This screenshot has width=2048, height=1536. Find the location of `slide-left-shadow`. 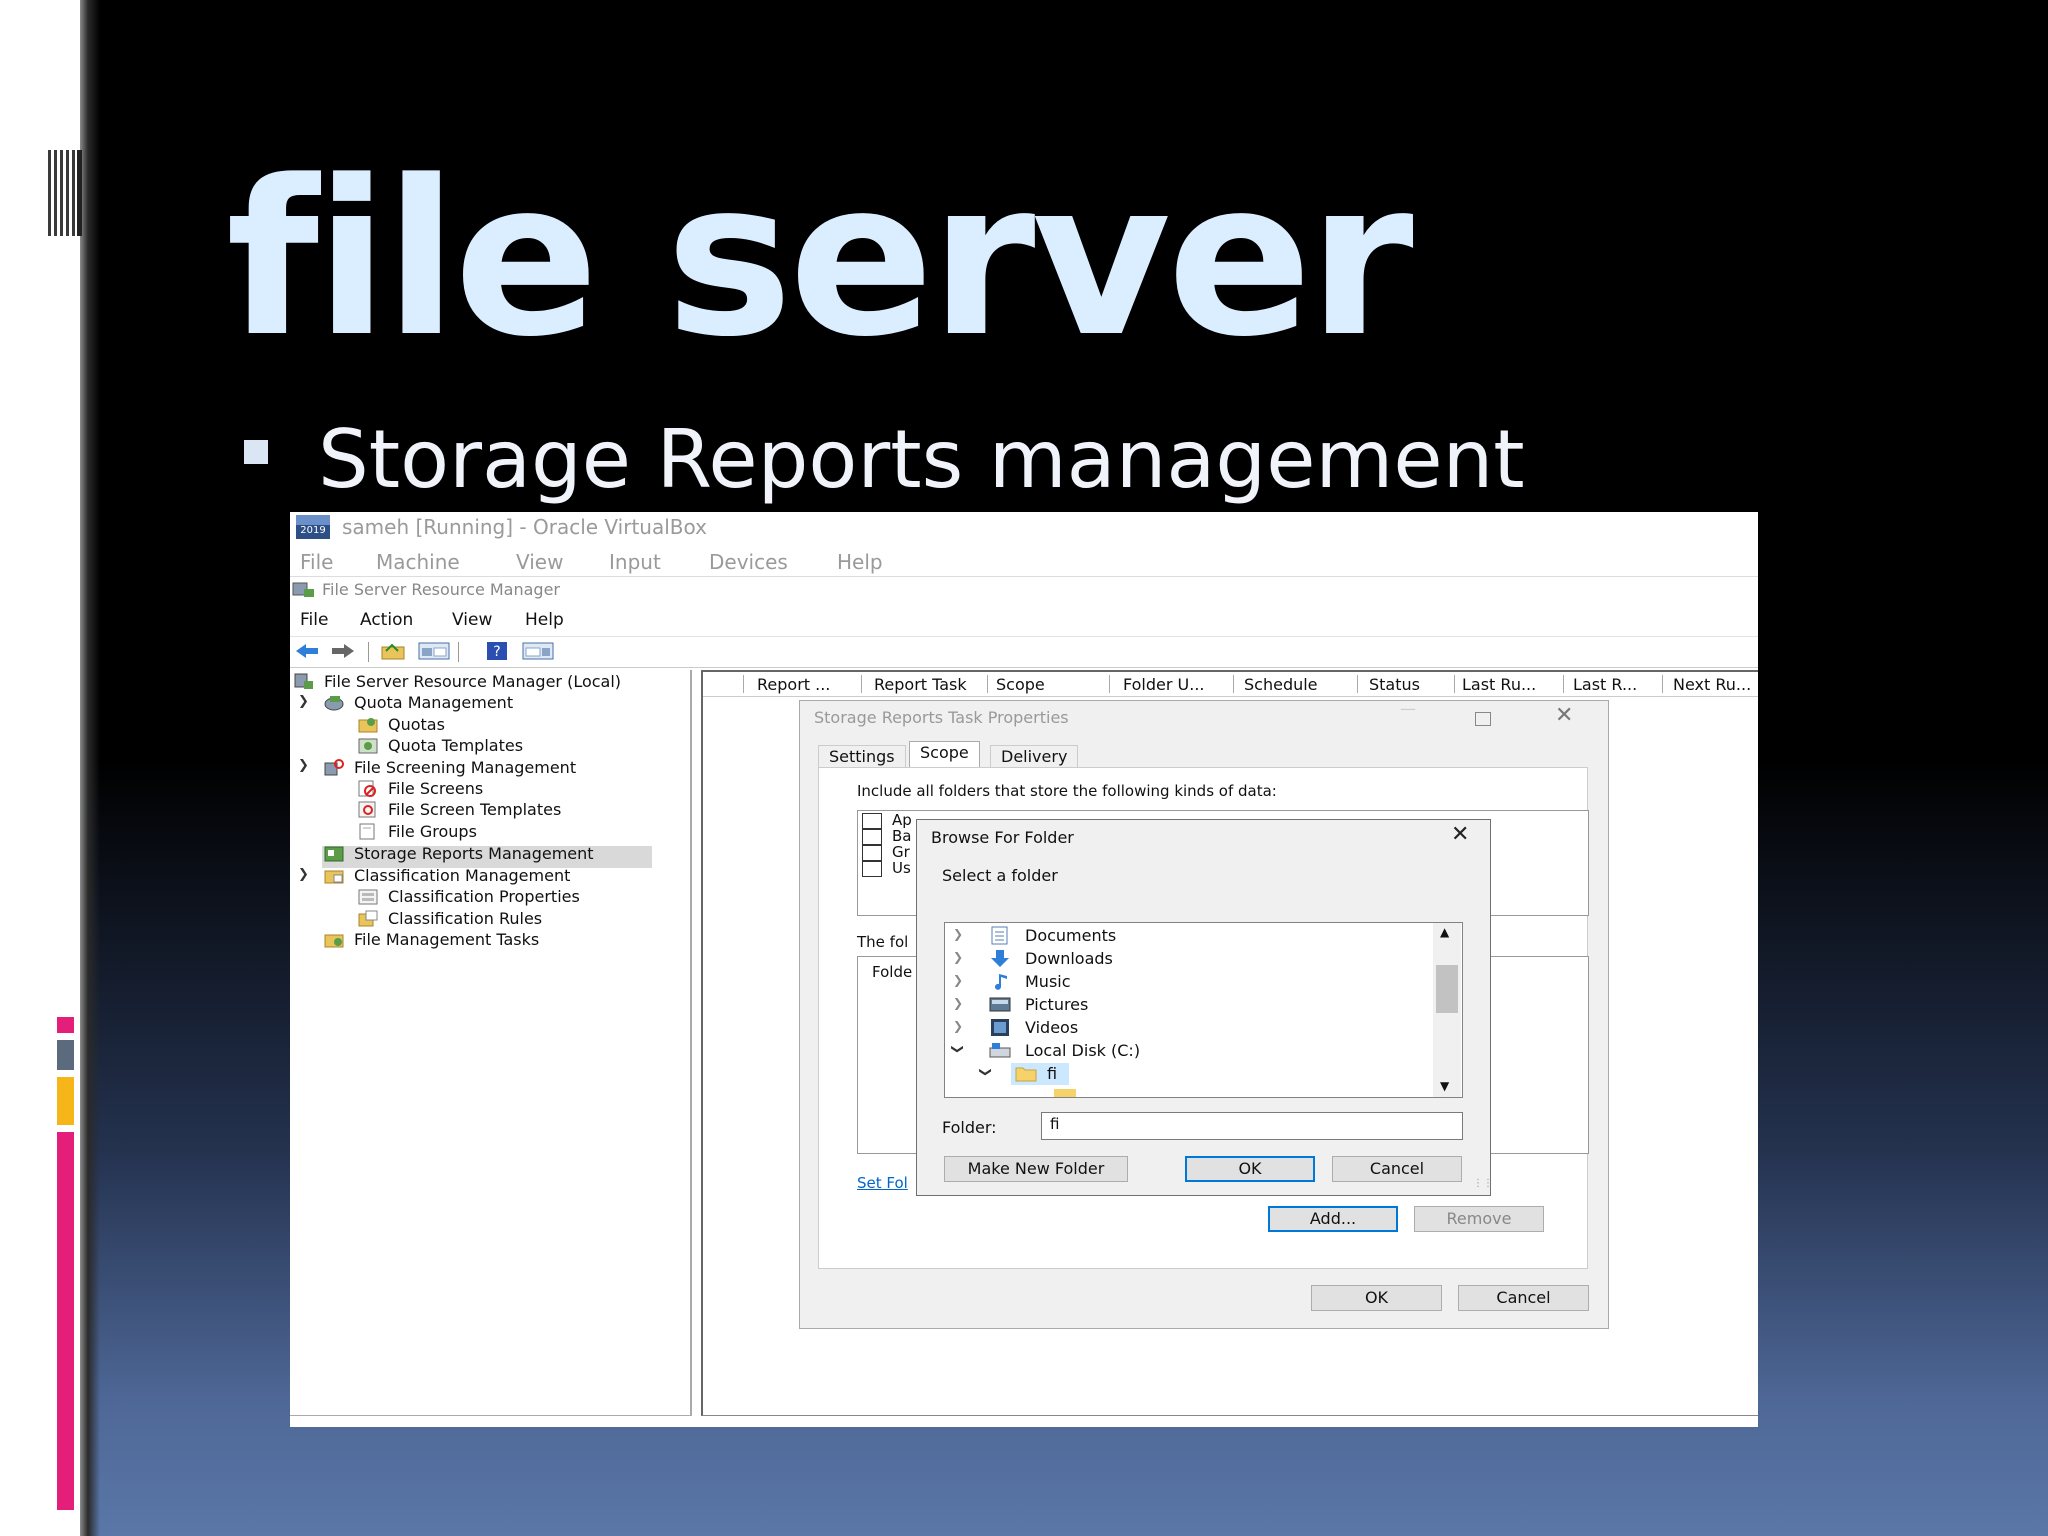

slide-left-shadow is located at coordinates (90, 768).